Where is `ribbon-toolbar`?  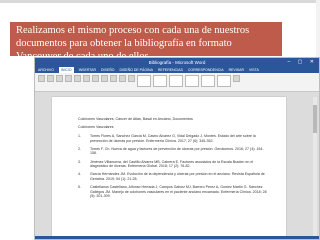
ribbon-toolbar is located at coordinates (177, 82).